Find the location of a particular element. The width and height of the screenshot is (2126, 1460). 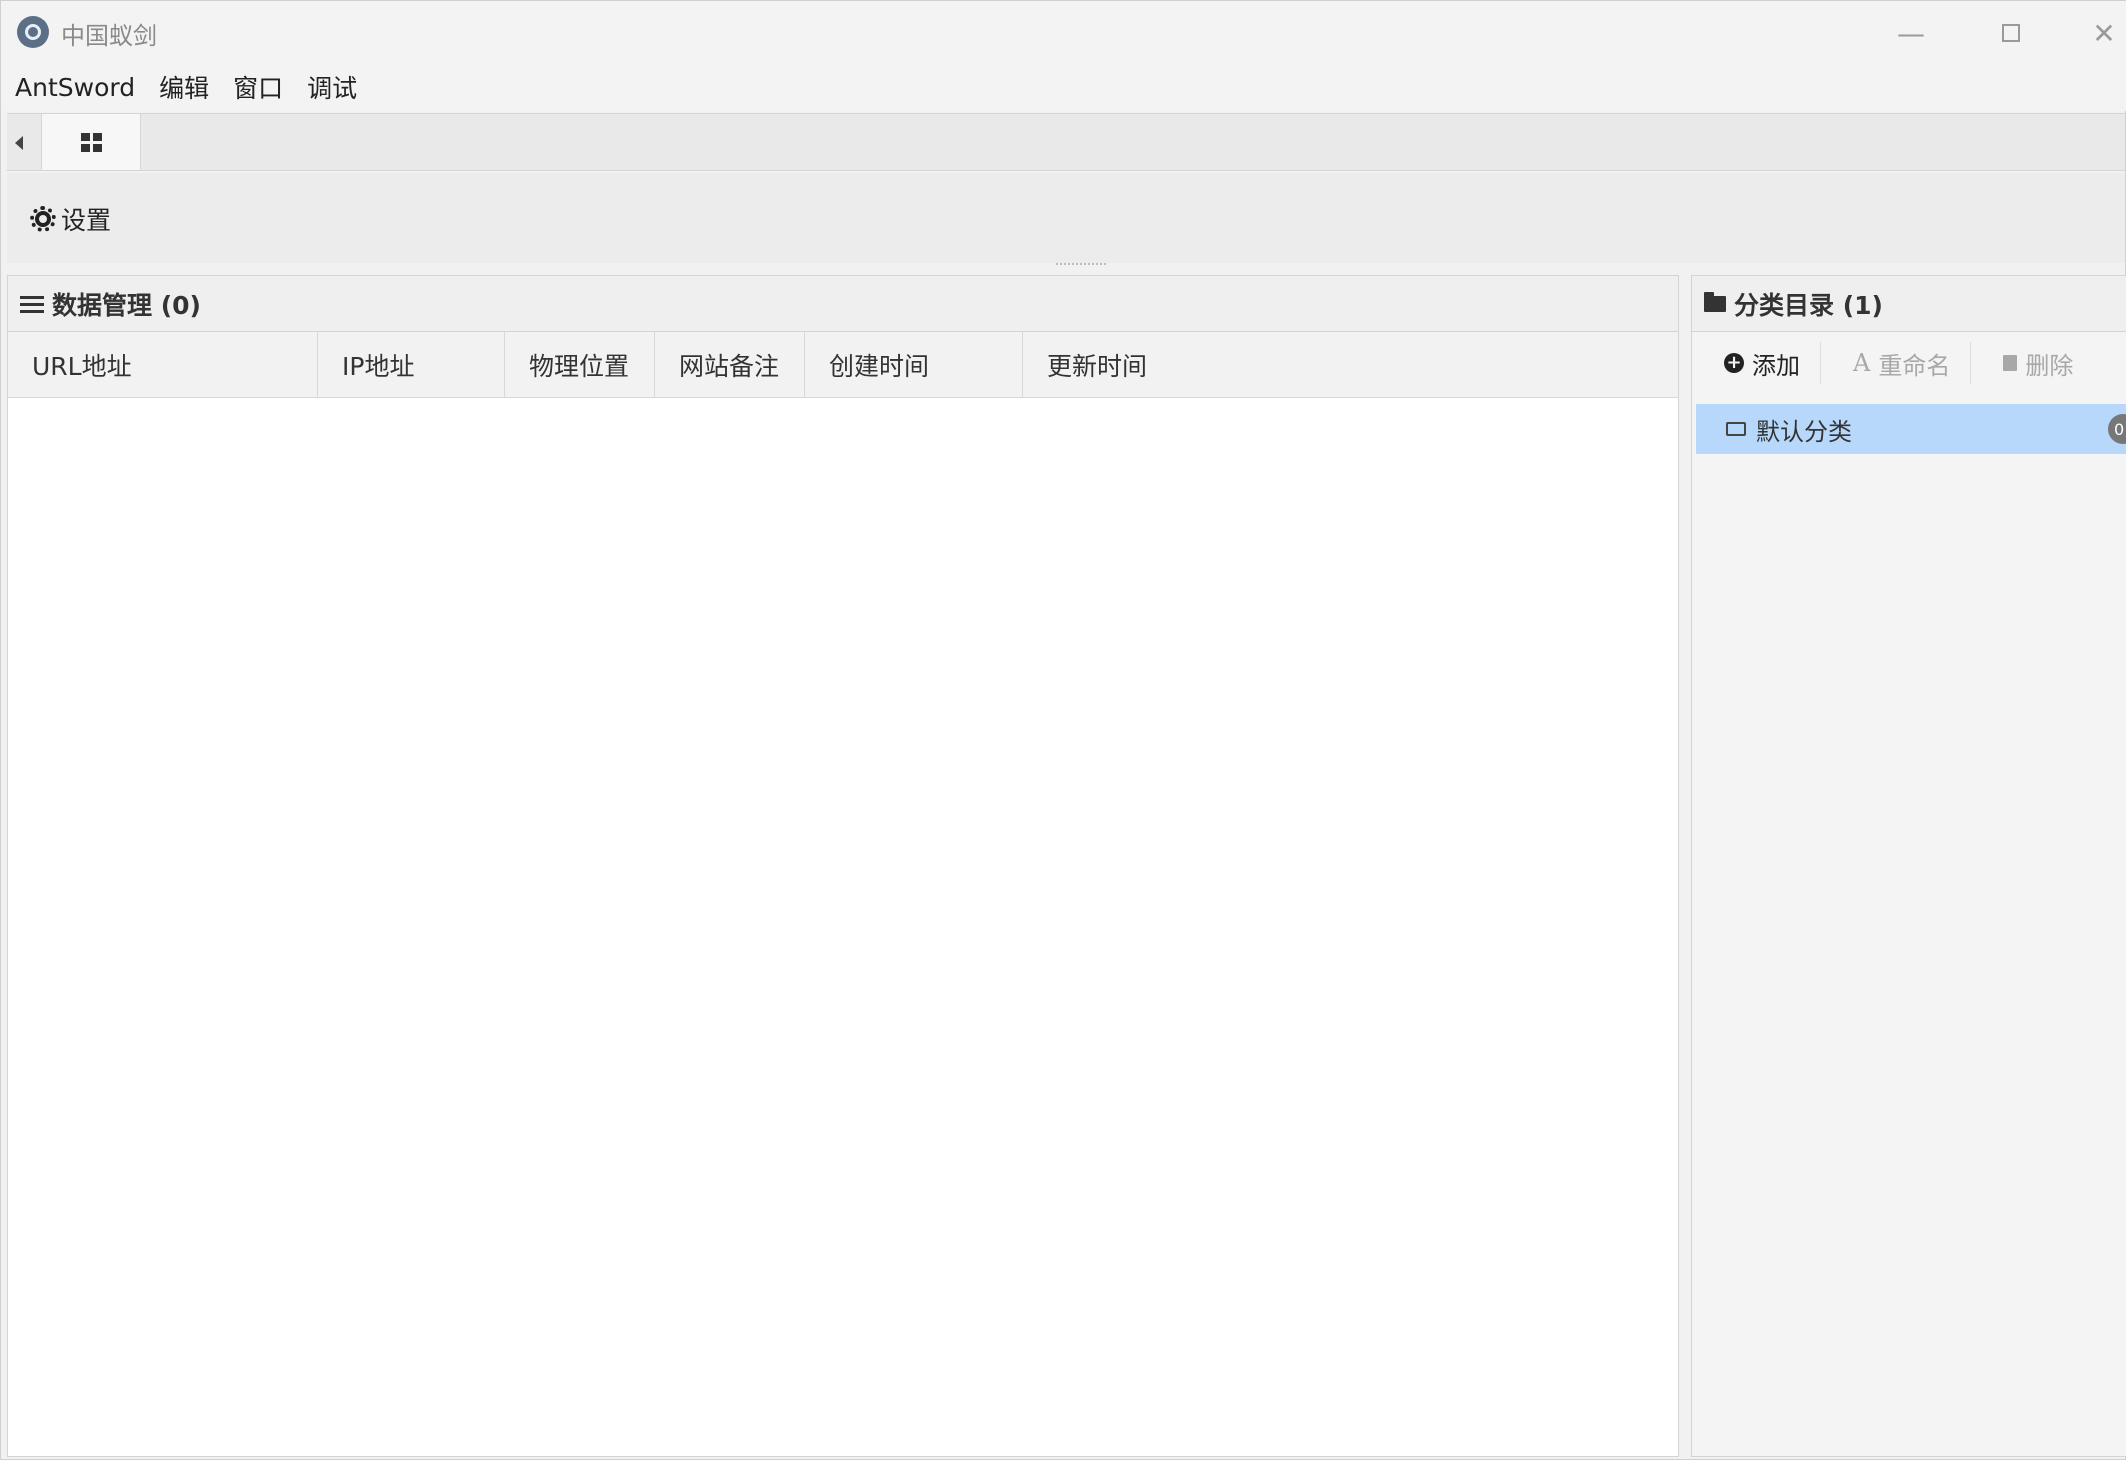

column-header-created: 创建时间 is located at coordinates (914, 364).